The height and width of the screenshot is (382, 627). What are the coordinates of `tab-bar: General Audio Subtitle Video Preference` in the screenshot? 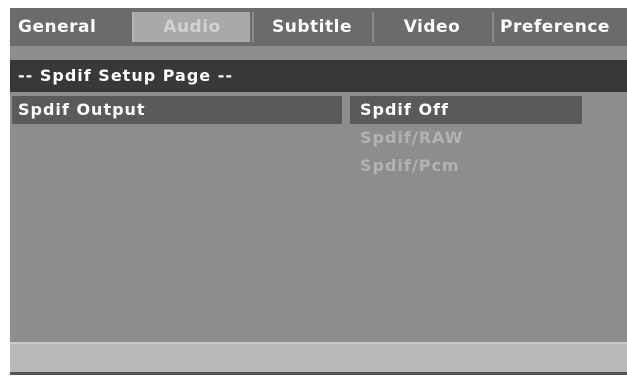 It's located at (318, 27).